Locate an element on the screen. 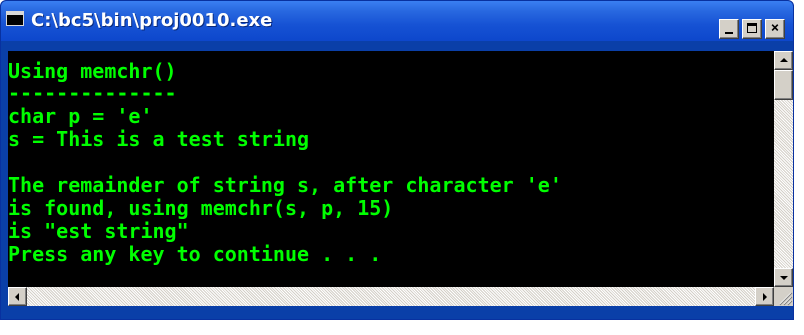 This screenshot has height=335, width=804. arrow-up-icon is located at coordinates (784, 60).